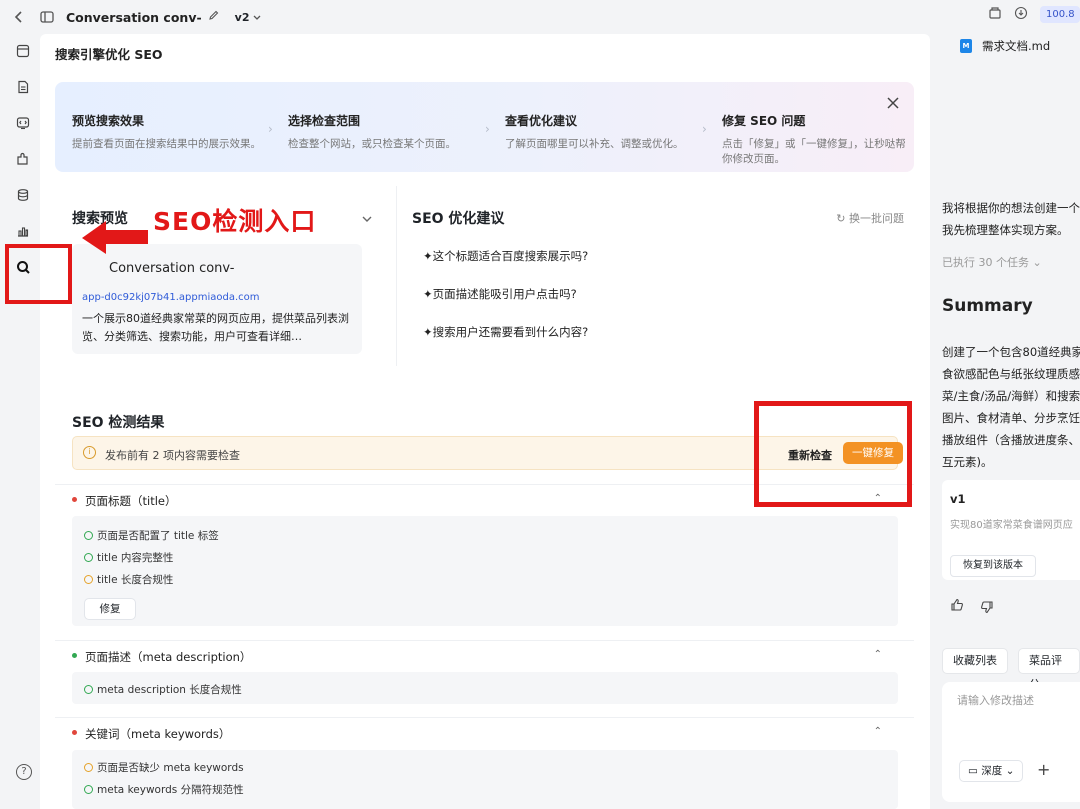 The height and width of the screenshot is (809, 1080). I want to click on layout-icon, so click(23, 51).